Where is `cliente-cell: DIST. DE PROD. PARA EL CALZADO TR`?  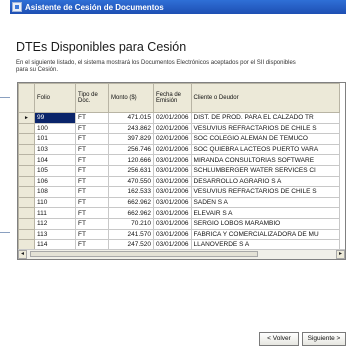 cliente-cell: DIST. DE PROD. PARA EL CALZADO TR is located at coordinates (265, 118).